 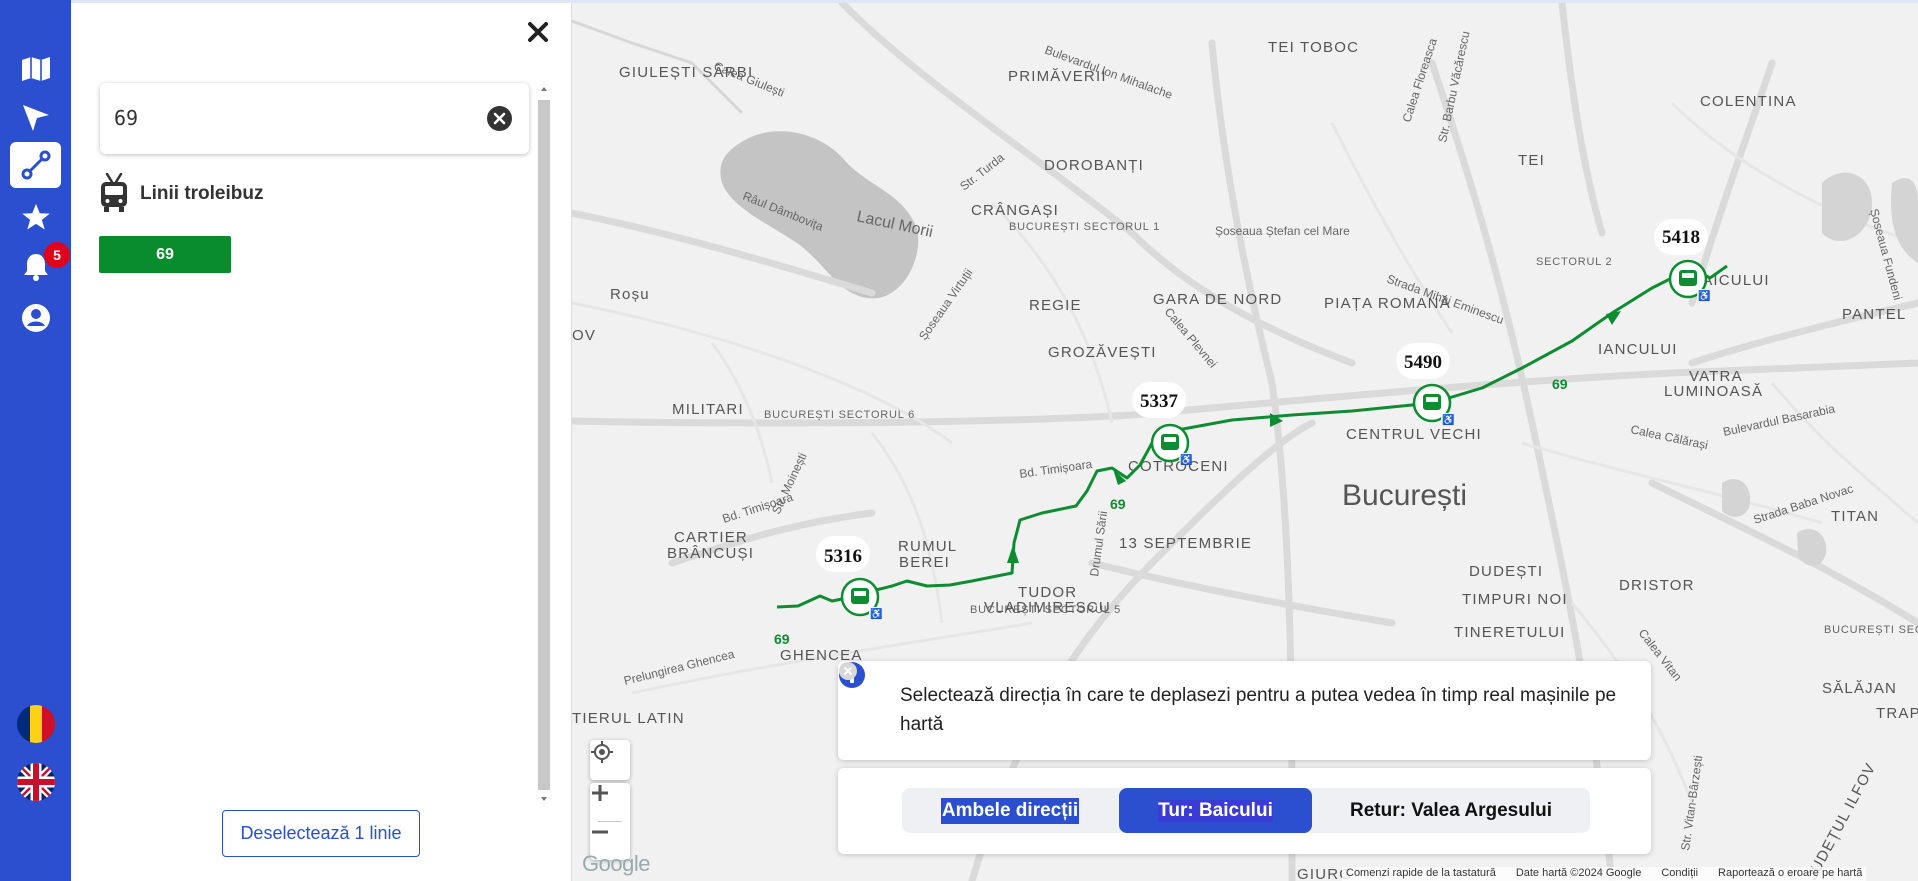 I want to click on street-label: Str. Vitan-Bârzești, so click(x=1691, y=803).